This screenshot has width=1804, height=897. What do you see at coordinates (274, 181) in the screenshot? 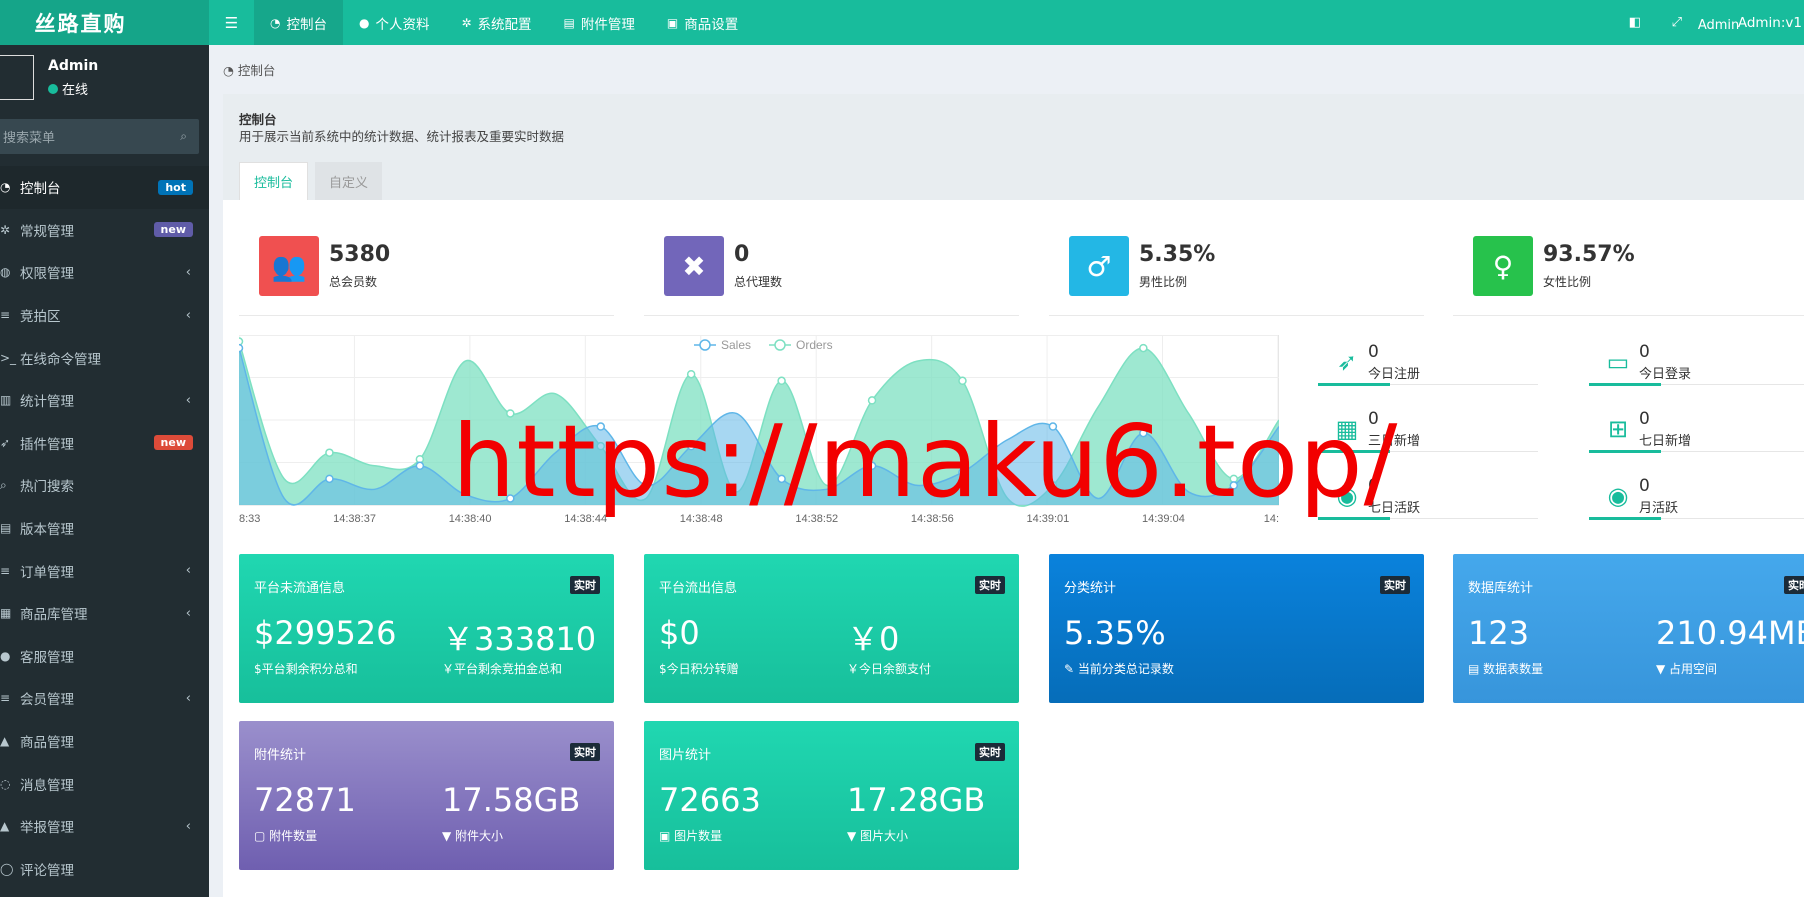
I see `tab-dashboard: 控制台` at bounding box center [274, 181].